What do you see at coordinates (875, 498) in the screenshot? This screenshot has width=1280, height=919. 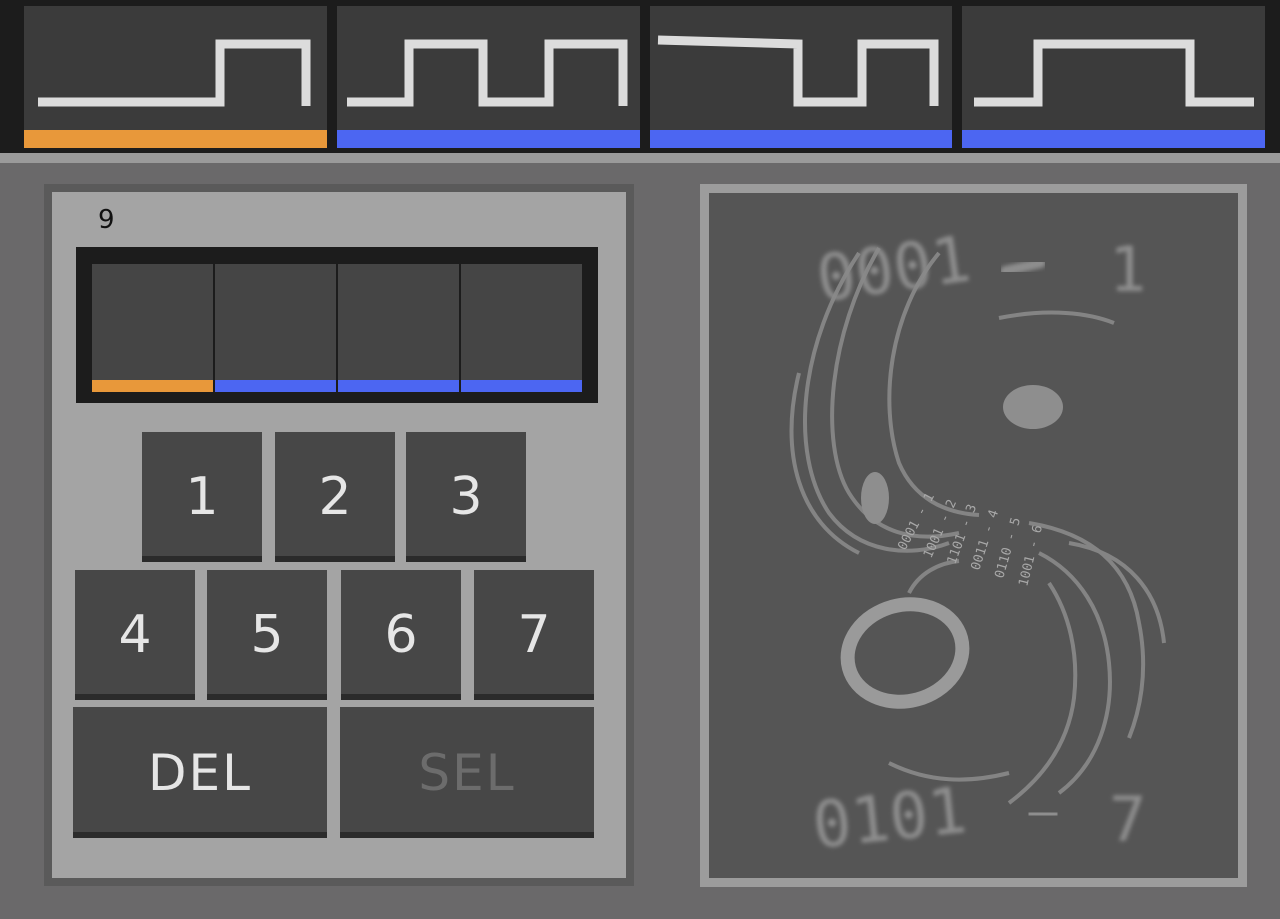 I see `blob-left` at bounding box center [875, 498].